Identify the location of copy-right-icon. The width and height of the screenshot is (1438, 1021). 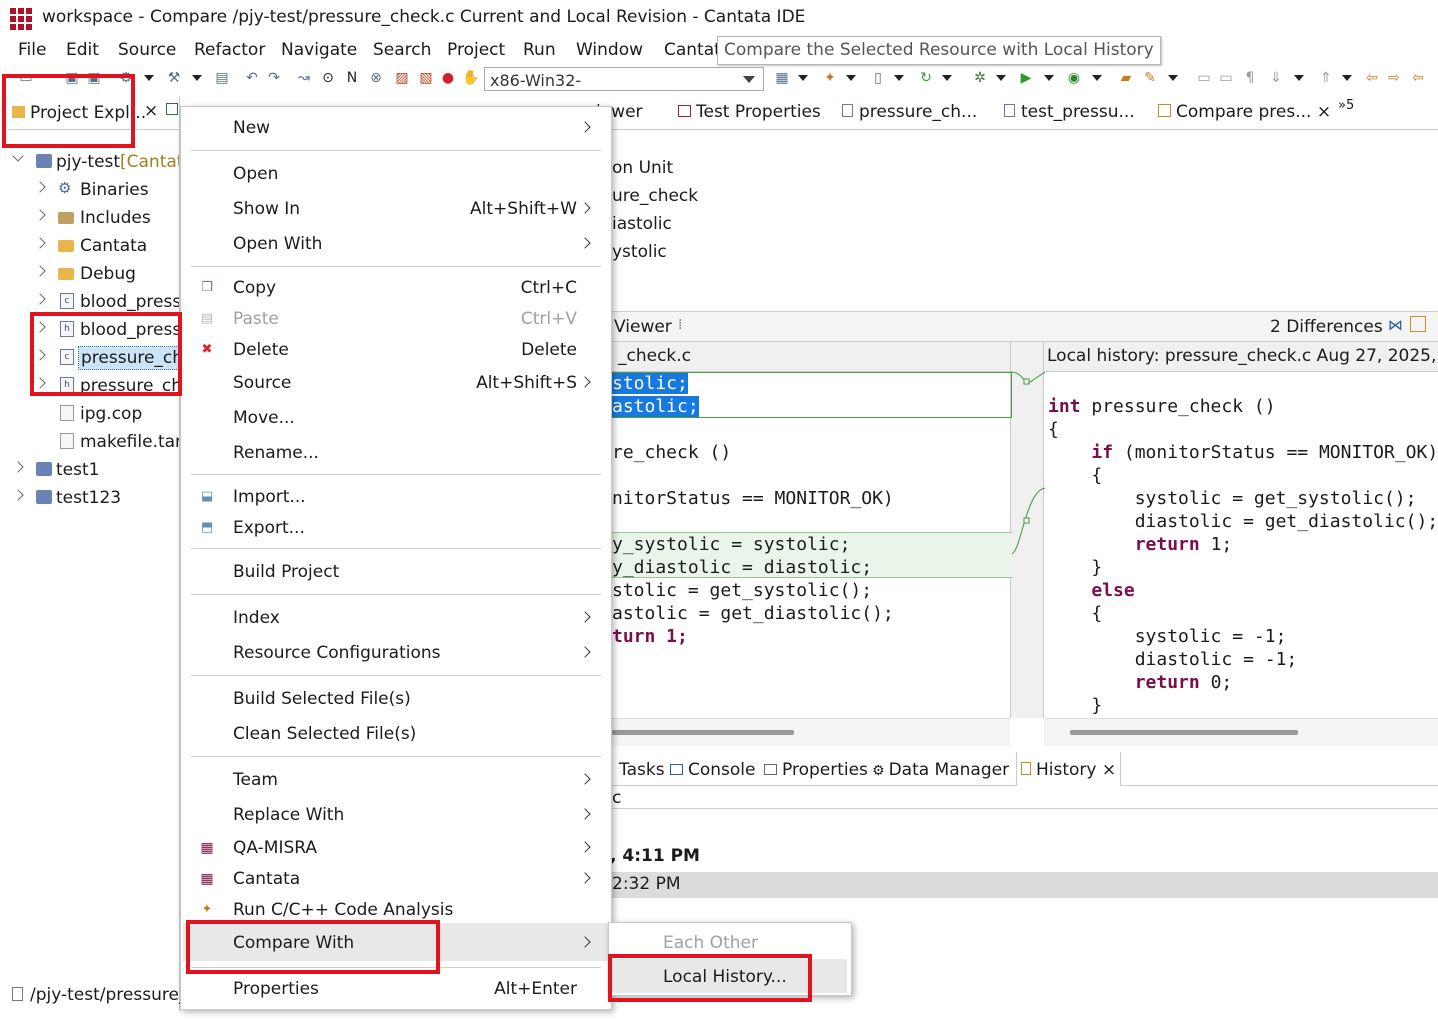
(1418, 324).